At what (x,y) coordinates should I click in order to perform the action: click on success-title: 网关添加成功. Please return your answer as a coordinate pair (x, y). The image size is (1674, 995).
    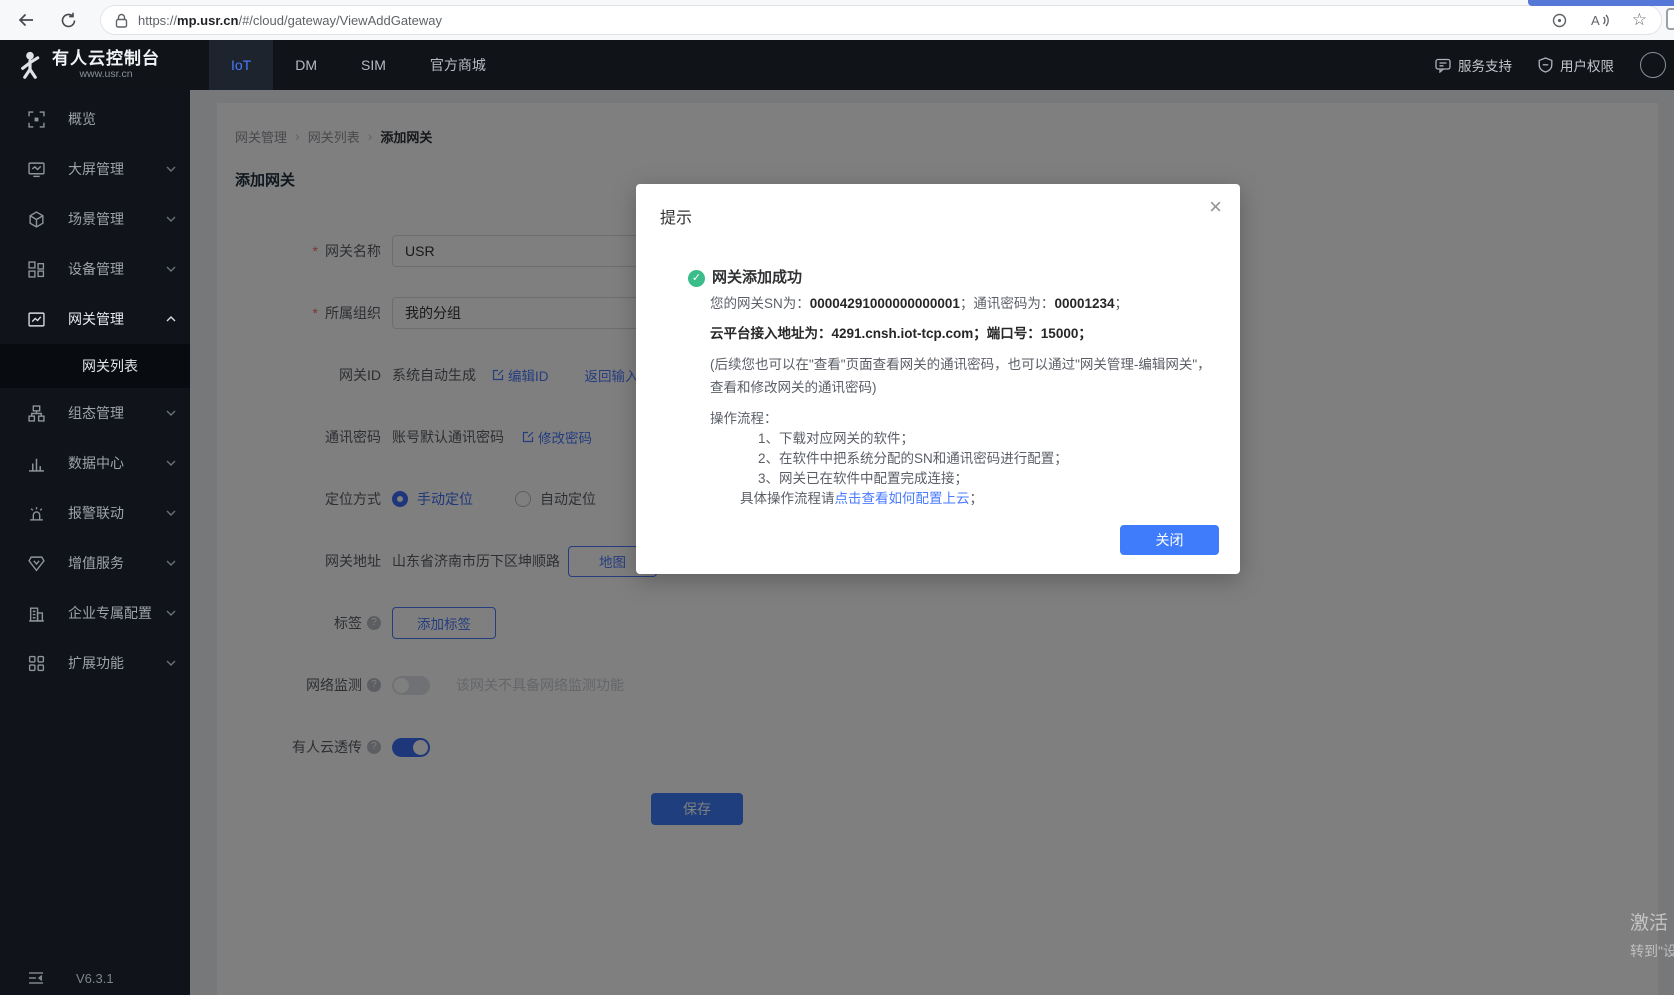
    Looking at the image, I should click on (757, 277).